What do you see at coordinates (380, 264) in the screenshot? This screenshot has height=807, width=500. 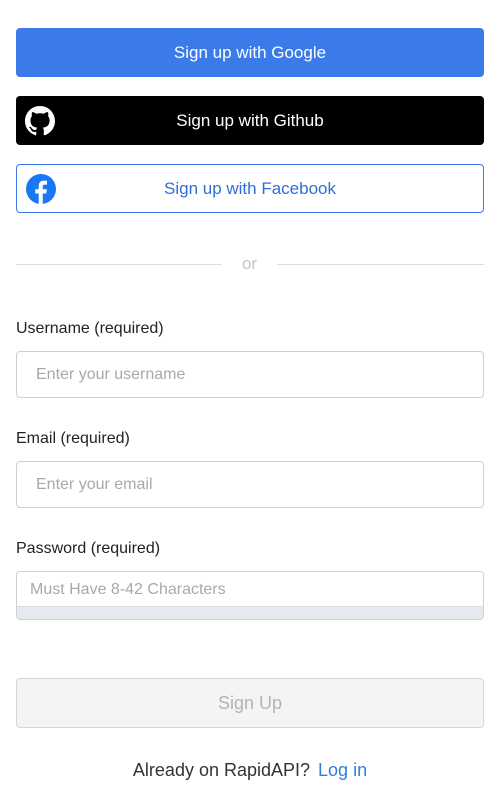 I see `divider-line-right` at bounding box center [380, 264].